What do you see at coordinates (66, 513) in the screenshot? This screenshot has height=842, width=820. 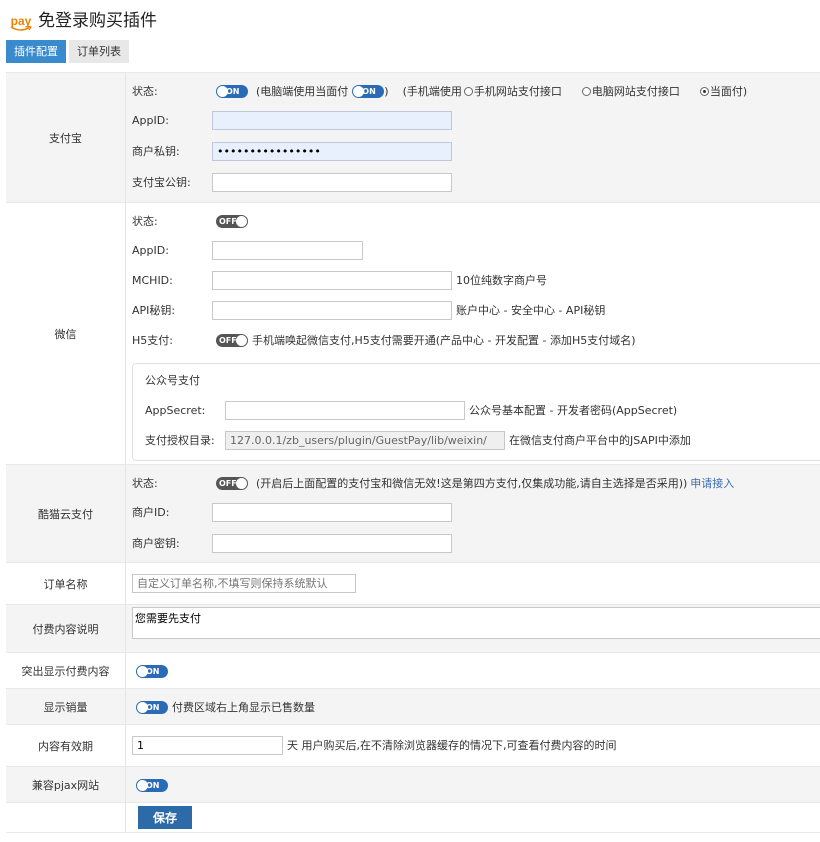 I see `cat-pay-label: 酷猫云支付` at bounding box center [66, 513].